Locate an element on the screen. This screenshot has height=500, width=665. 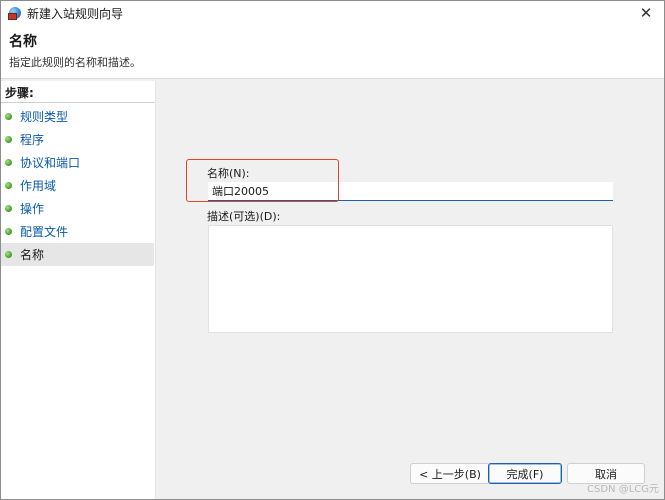
close-icon: ✕ is located at coordinates (646, 13).